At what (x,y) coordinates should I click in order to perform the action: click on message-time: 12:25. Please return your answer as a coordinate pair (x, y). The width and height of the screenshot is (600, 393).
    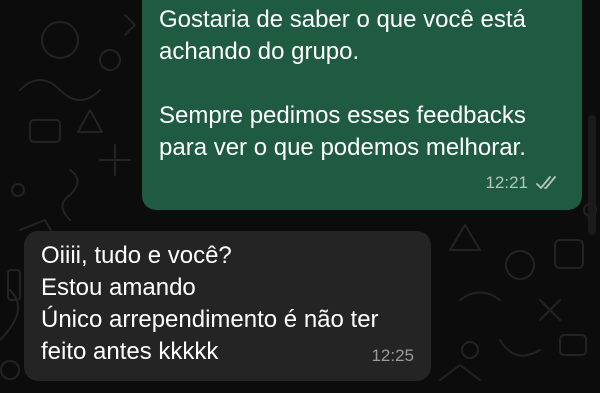
    Looking at the image, I should click on (392, 355).